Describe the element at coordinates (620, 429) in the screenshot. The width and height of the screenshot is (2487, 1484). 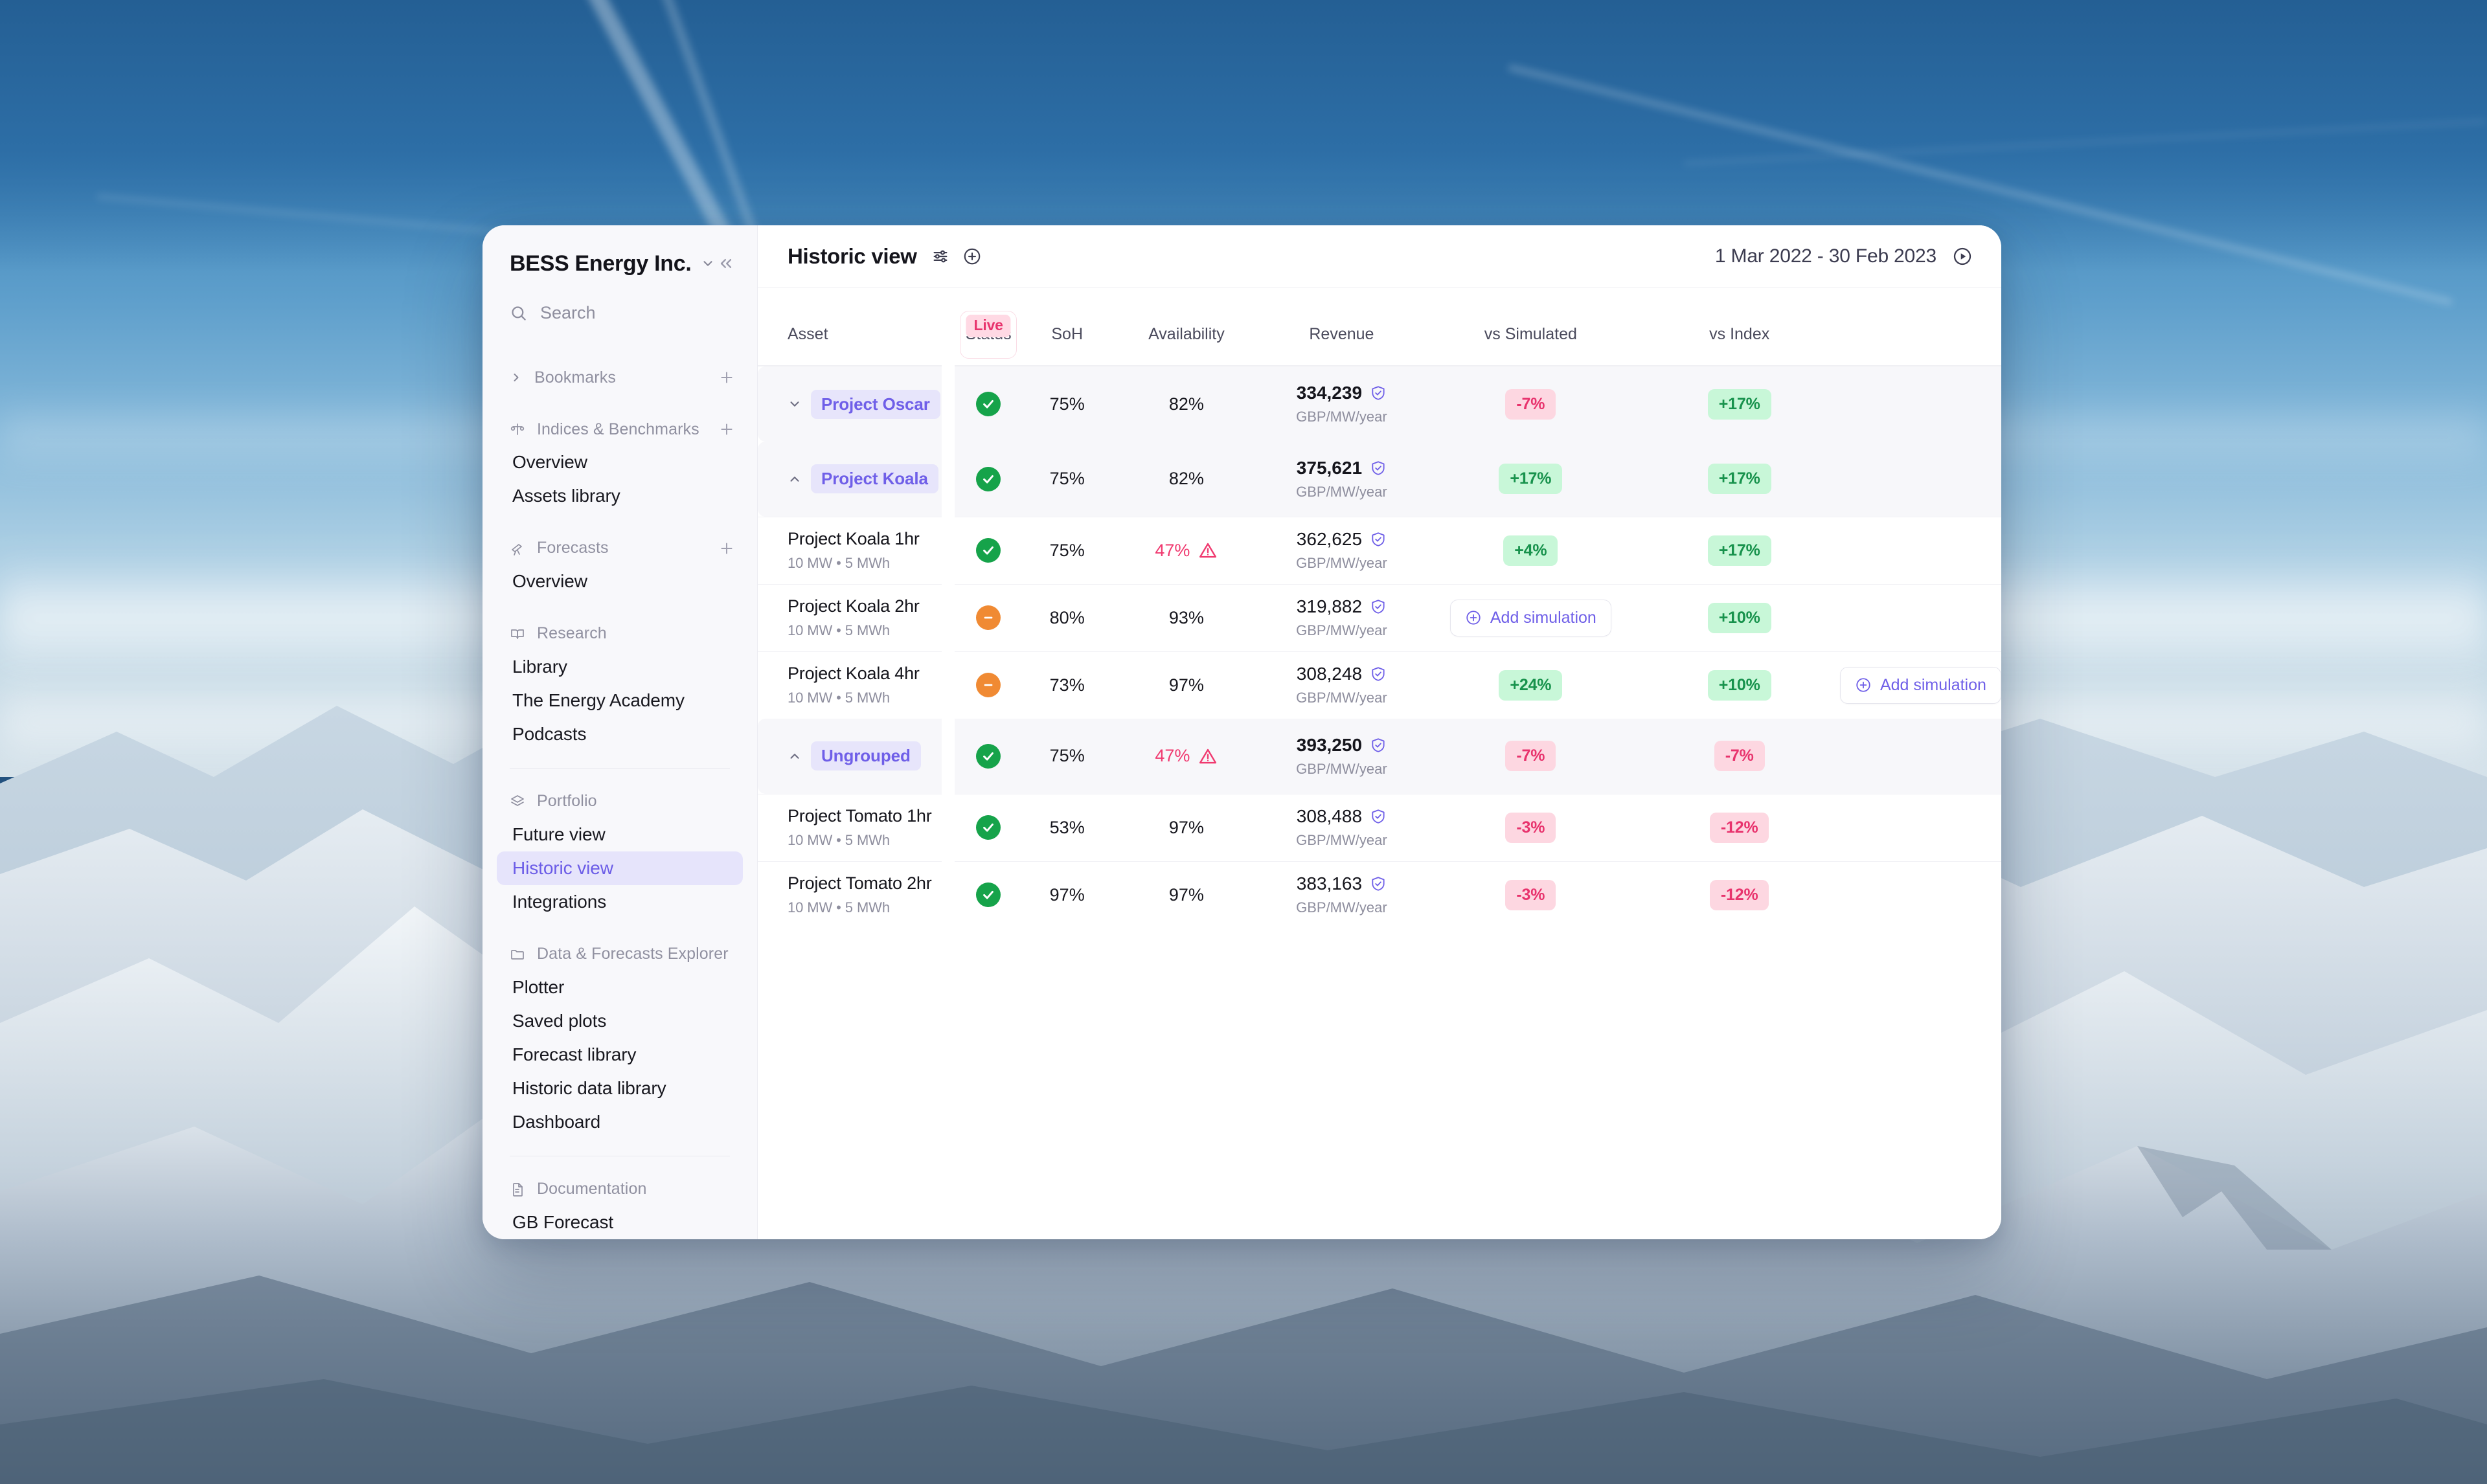
I see `sidebar-section-indices: Indices & Benchmarks` at that location.